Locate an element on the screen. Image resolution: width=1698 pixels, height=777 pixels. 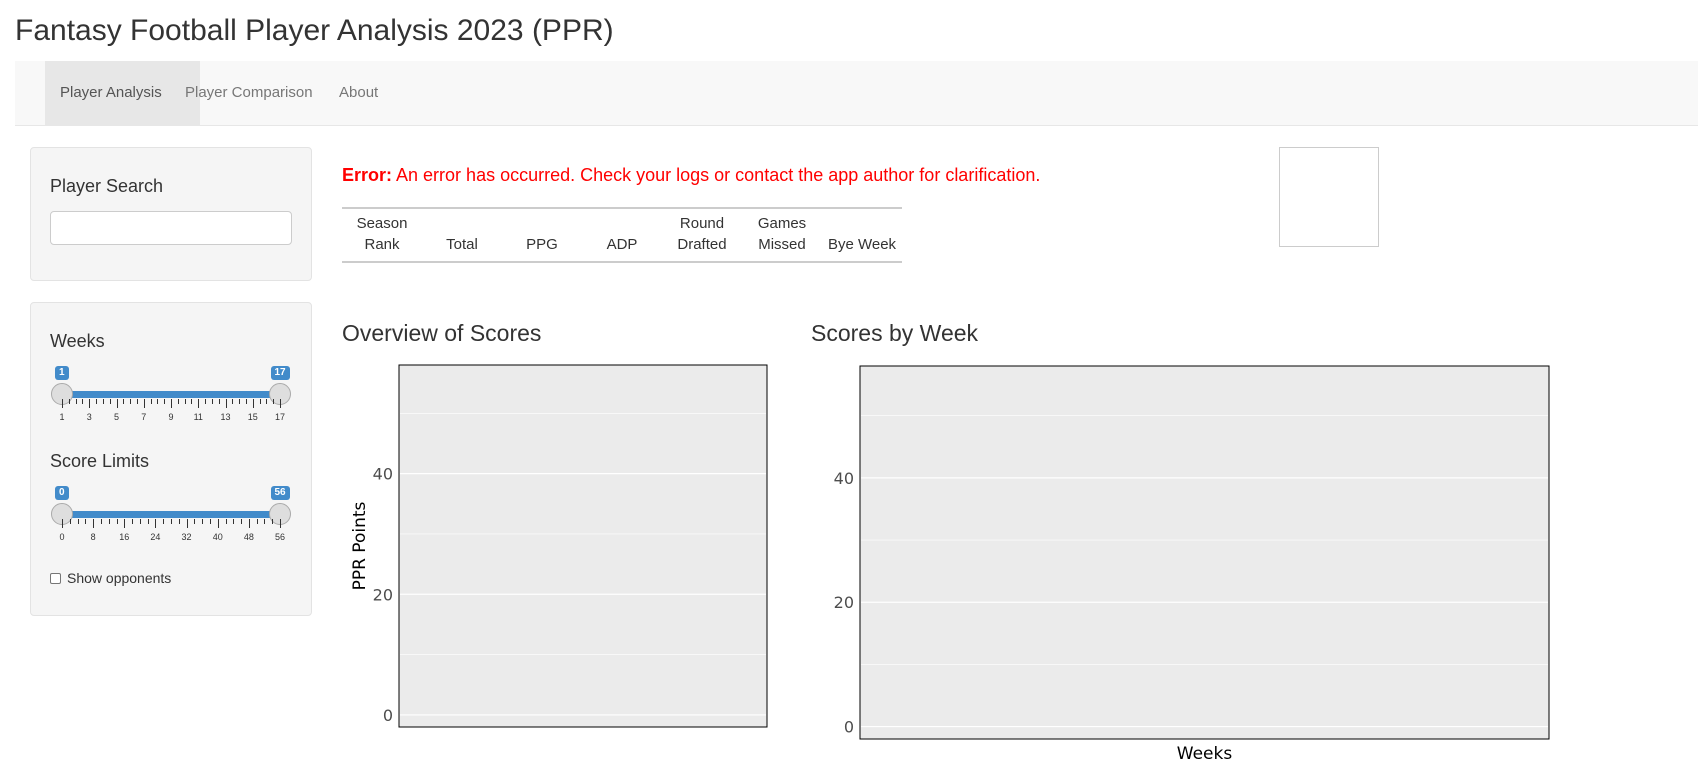
overview-y-tick-label: 40 is located at coordinates (383, 474).